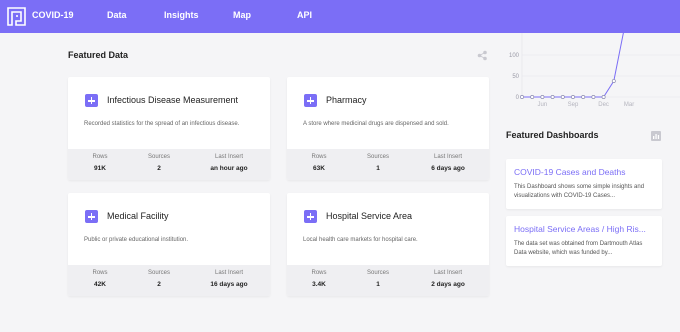 This screenshot has width=680, height=332. I want to click on stat-value: 16 days ago, so click(229, 284).